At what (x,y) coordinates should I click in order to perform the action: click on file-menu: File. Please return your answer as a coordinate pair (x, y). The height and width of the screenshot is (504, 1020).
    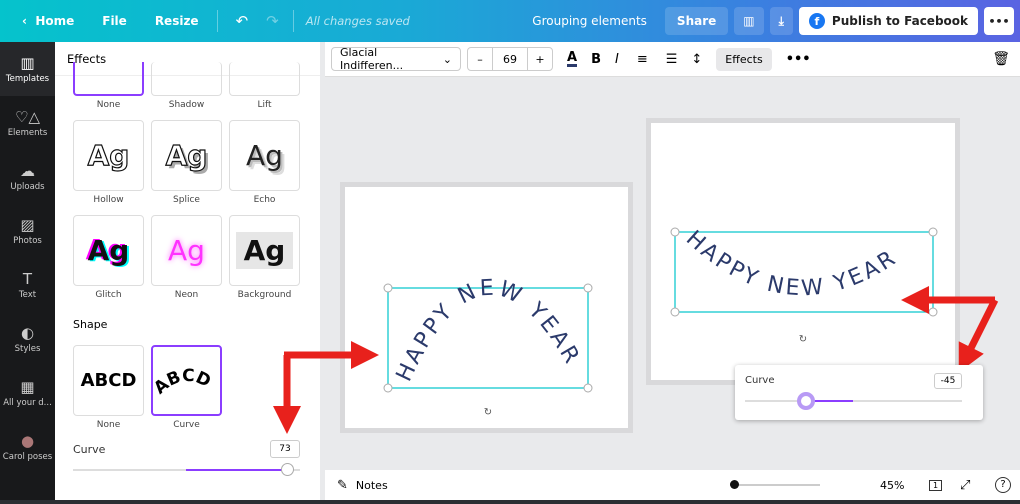
    Looking at the image, I should click on (114, 21).